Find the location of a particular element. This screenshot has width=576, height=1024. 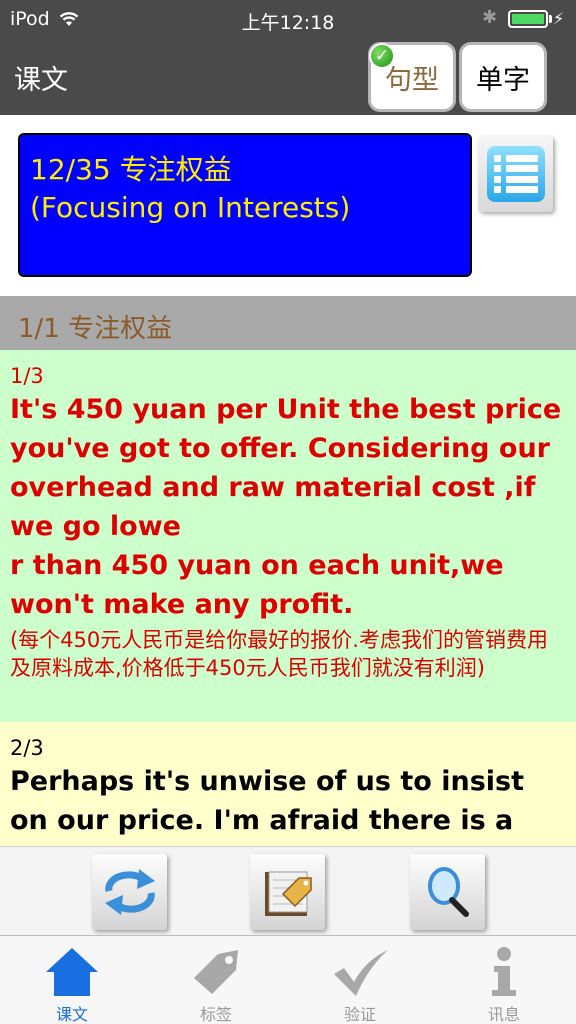

tab-label: 标签 is located at coordinates (215, 1014).